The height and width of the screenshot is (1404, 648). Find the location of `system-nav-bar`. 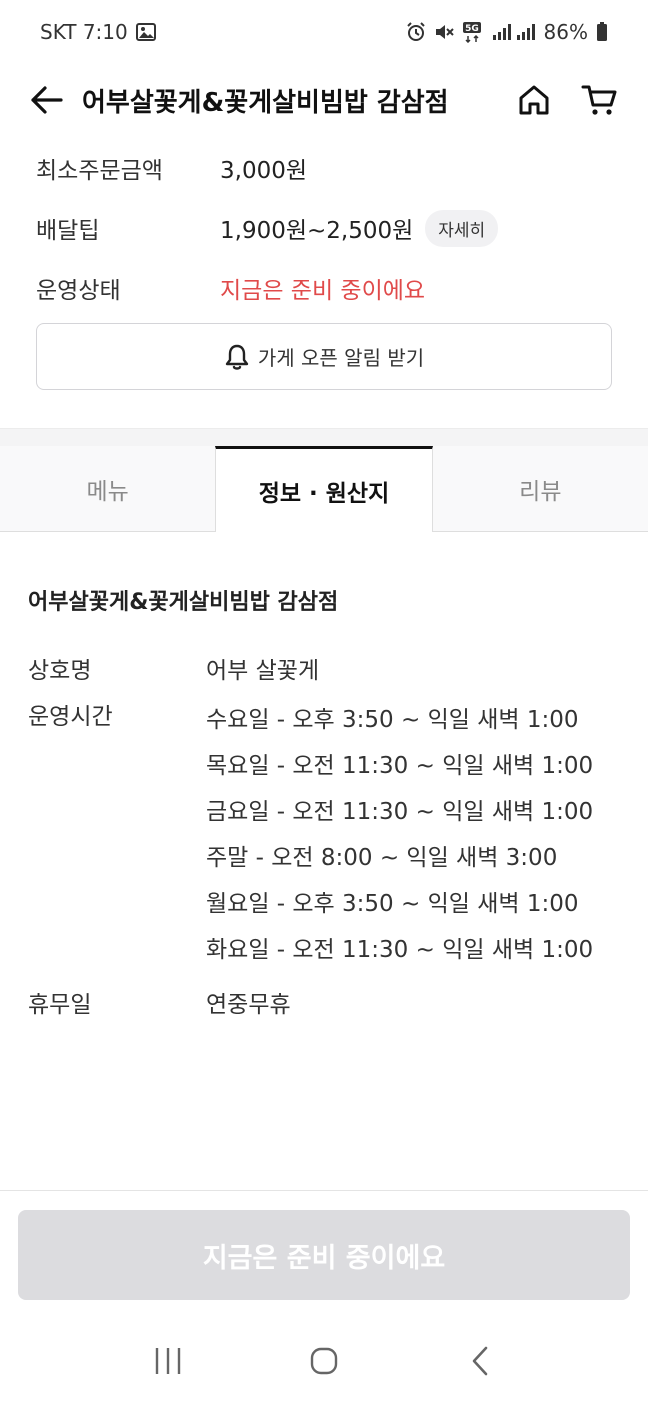

system-nav-bar is located at coordinates (324, 1361).